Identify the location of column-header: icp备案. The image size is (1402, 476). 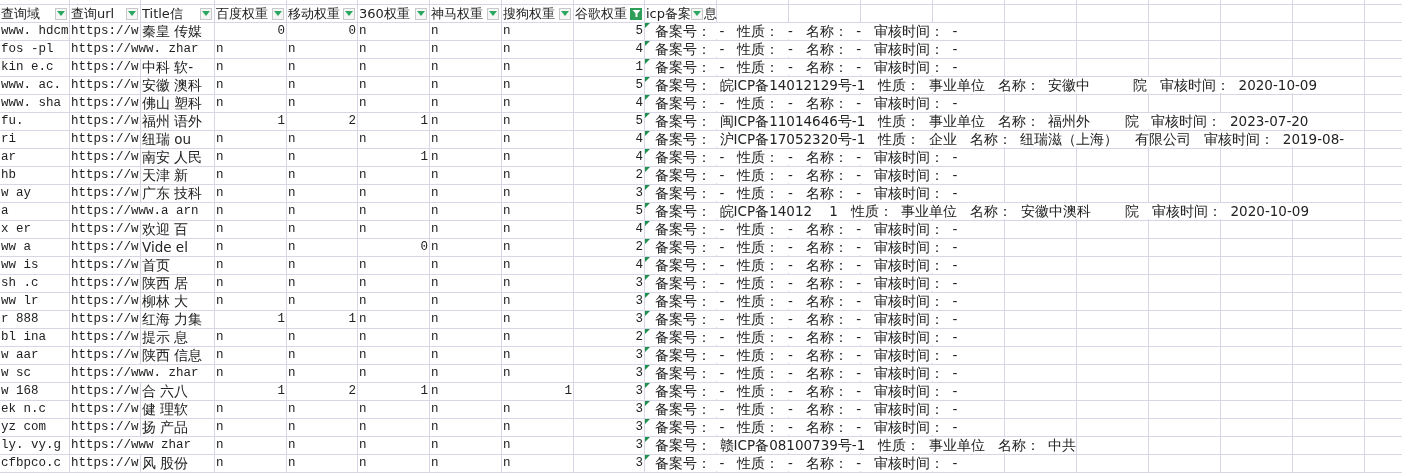
(668, 13).